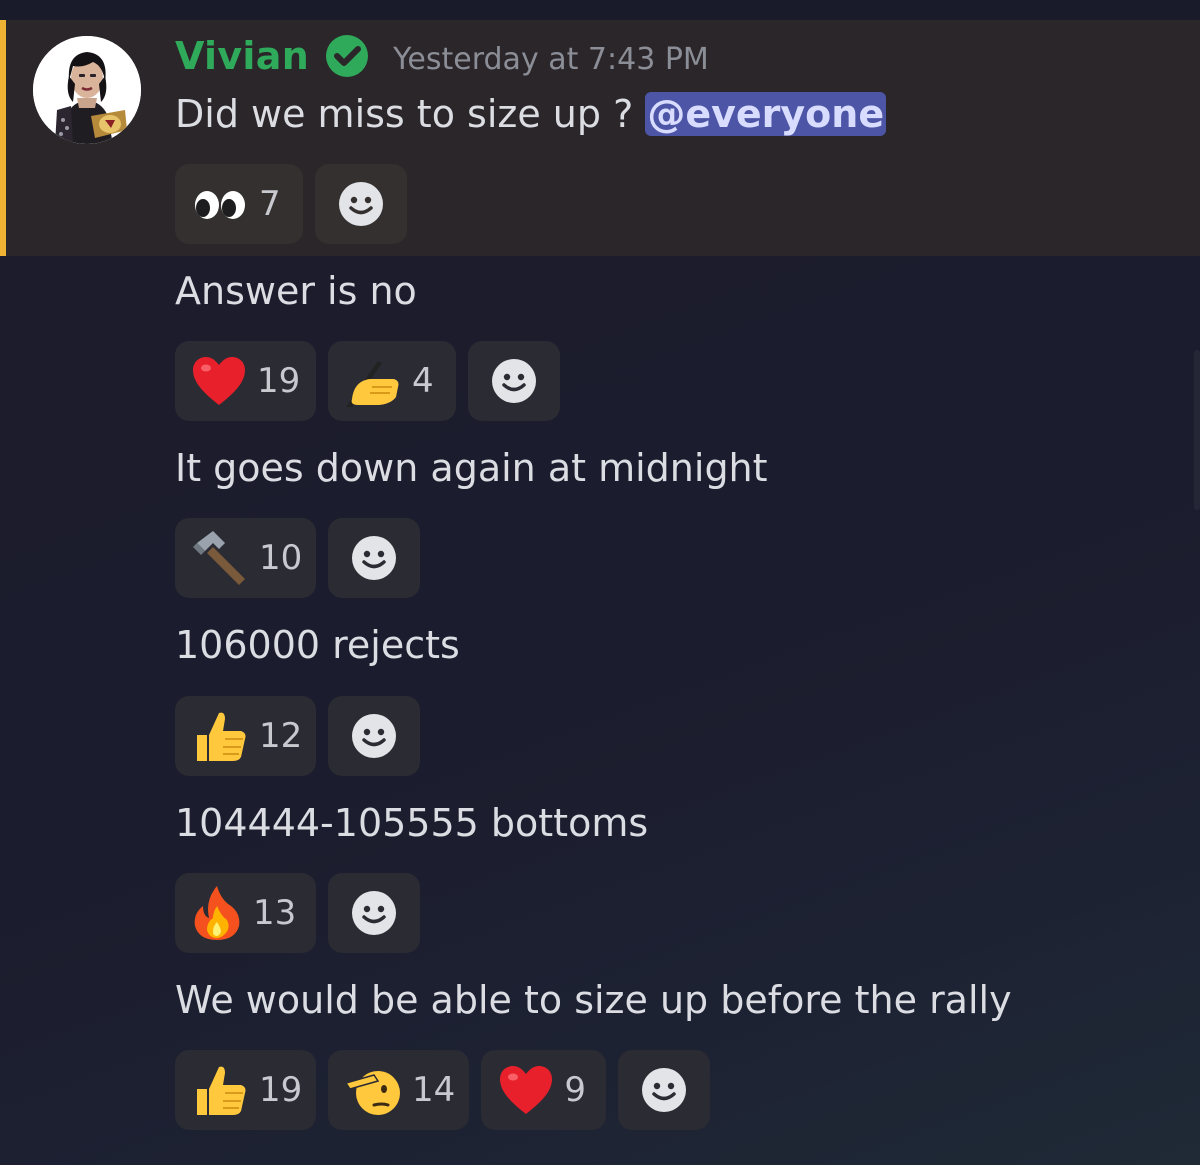 This screenshot has width=1200, height=1165. Describe the element at coordinates (575, 1090) in the screenshot. I see `reaction-count: 9` at that location.